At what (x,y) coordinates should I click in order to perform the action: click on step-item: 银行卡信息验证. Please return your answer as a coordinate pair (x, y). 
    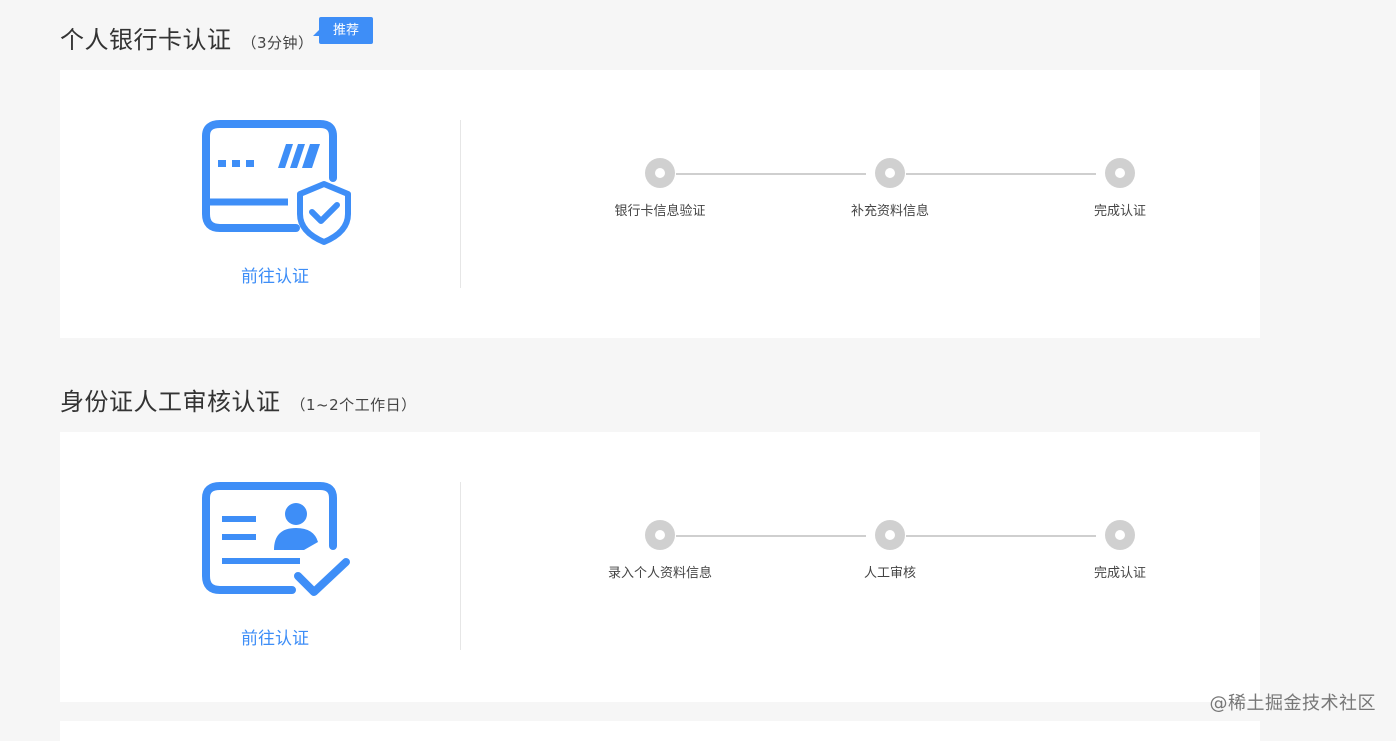
    Looking at the image, I should click on (660, 186).